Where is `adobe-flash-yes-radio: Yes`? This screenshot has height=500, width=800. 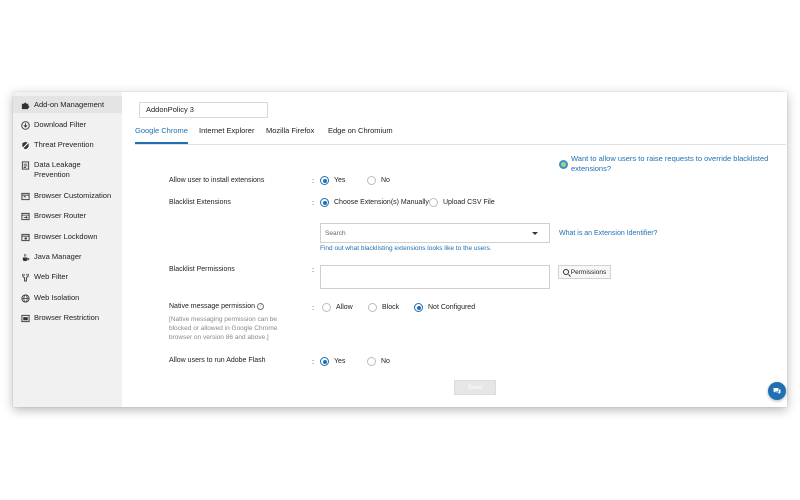
adobe-flash-yes-radio: Yes is located at coordinates (332, 361).